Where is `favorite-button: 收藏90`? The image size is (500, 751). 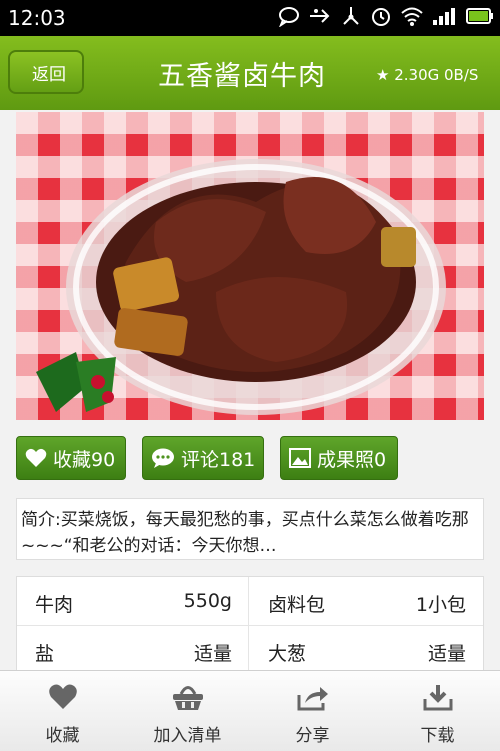 favorite-button: 收藏90 is located at coordinates (71, 458).